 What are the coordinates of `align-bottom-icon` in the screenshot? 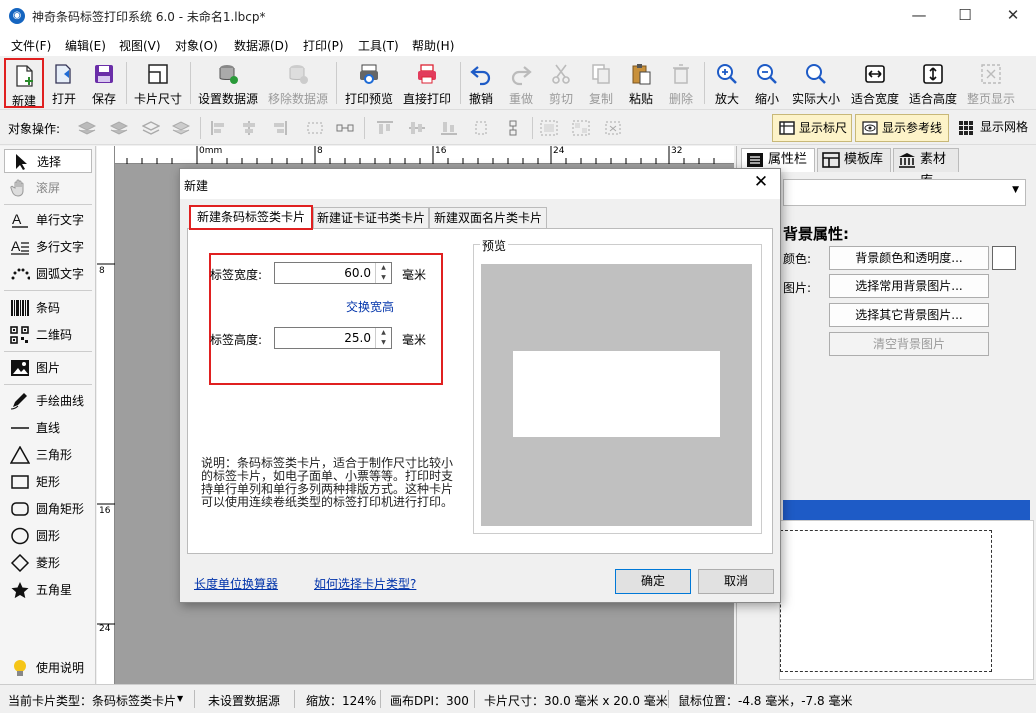 It's located at (449, 128).